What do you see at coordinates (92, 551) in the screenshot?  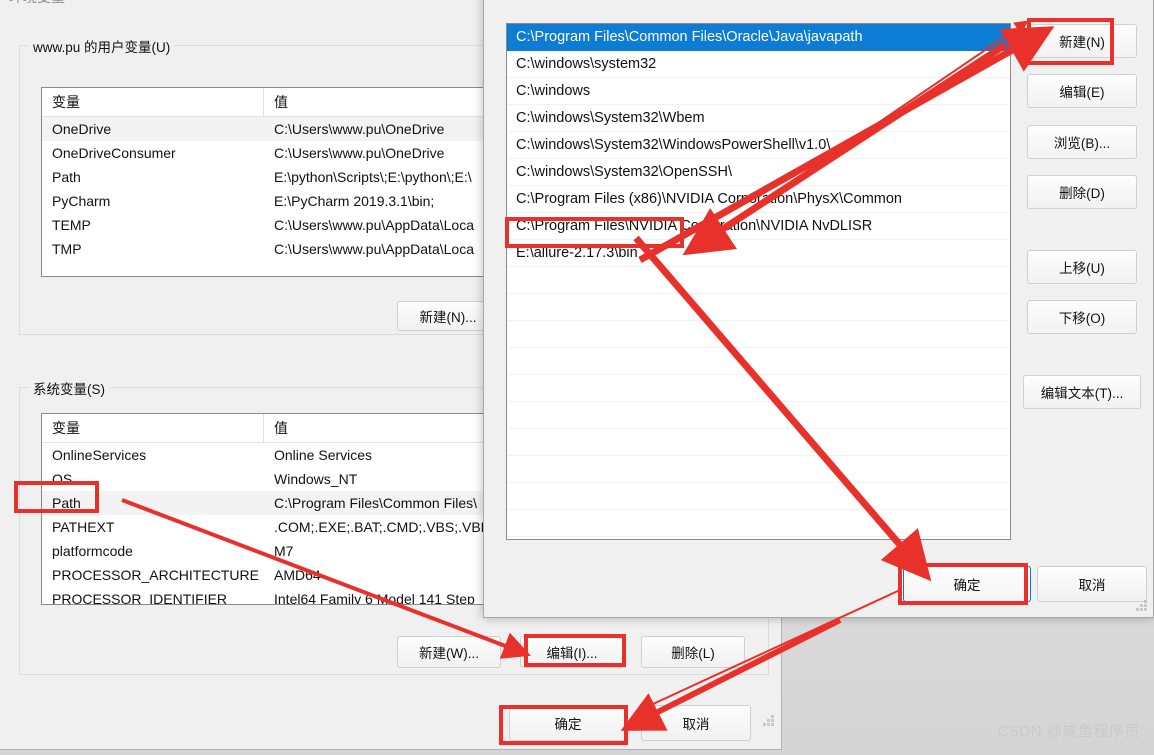 I see `cell-name: platformcode` at bounding box center [92, 551].